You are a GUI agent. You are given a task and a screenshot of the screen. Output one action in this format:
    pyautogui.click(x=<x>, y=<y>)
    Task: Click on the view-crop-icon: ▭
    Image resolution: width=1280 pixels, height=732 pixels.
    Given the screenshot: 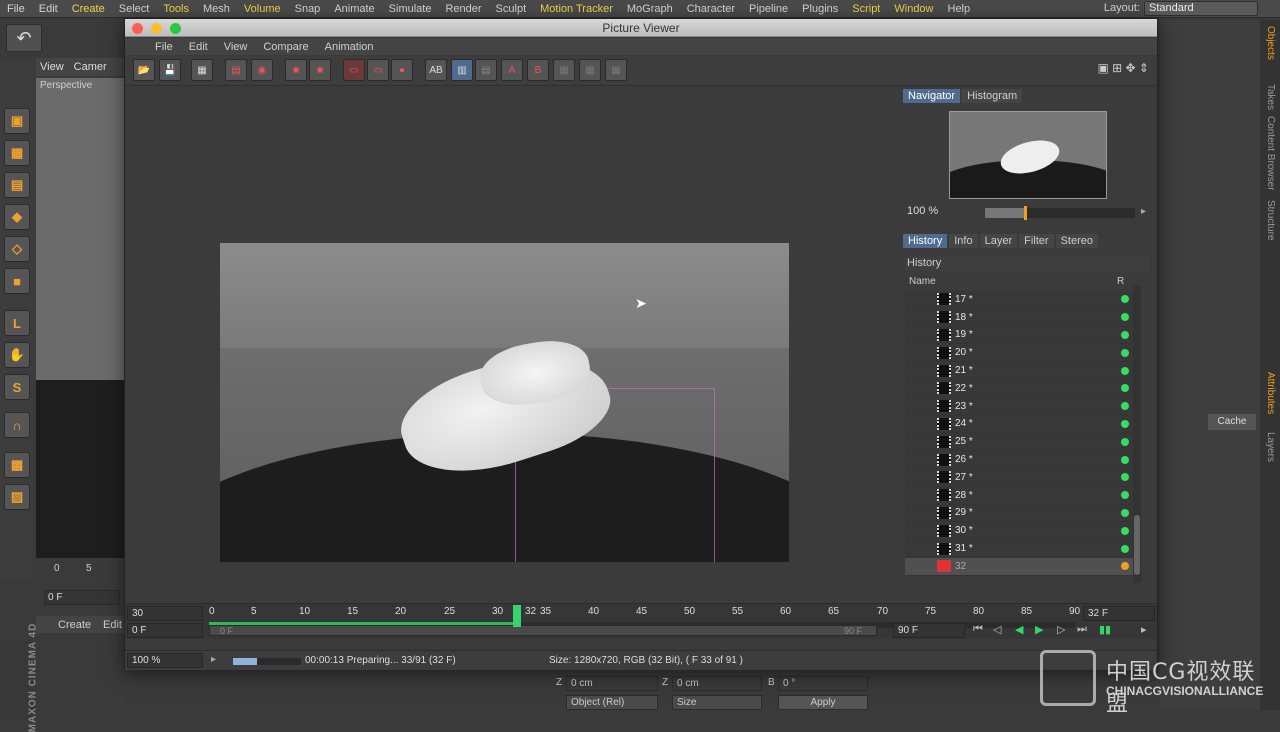 What is the action you would take?
    pyautogui.click(x=378, y=70)
    